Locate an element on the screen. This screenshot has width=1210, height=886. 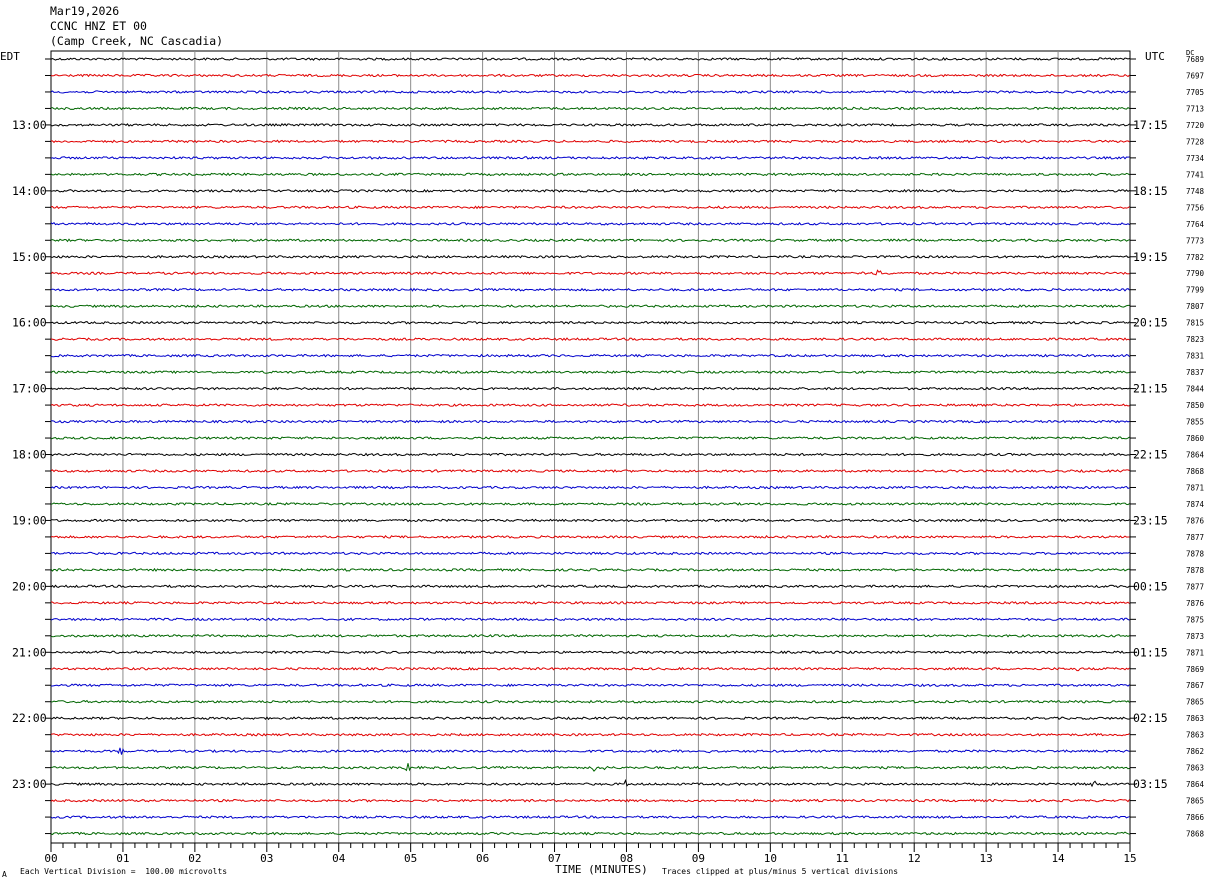
right-hour-label: 03:15 is located at coordinates (1150, 784).